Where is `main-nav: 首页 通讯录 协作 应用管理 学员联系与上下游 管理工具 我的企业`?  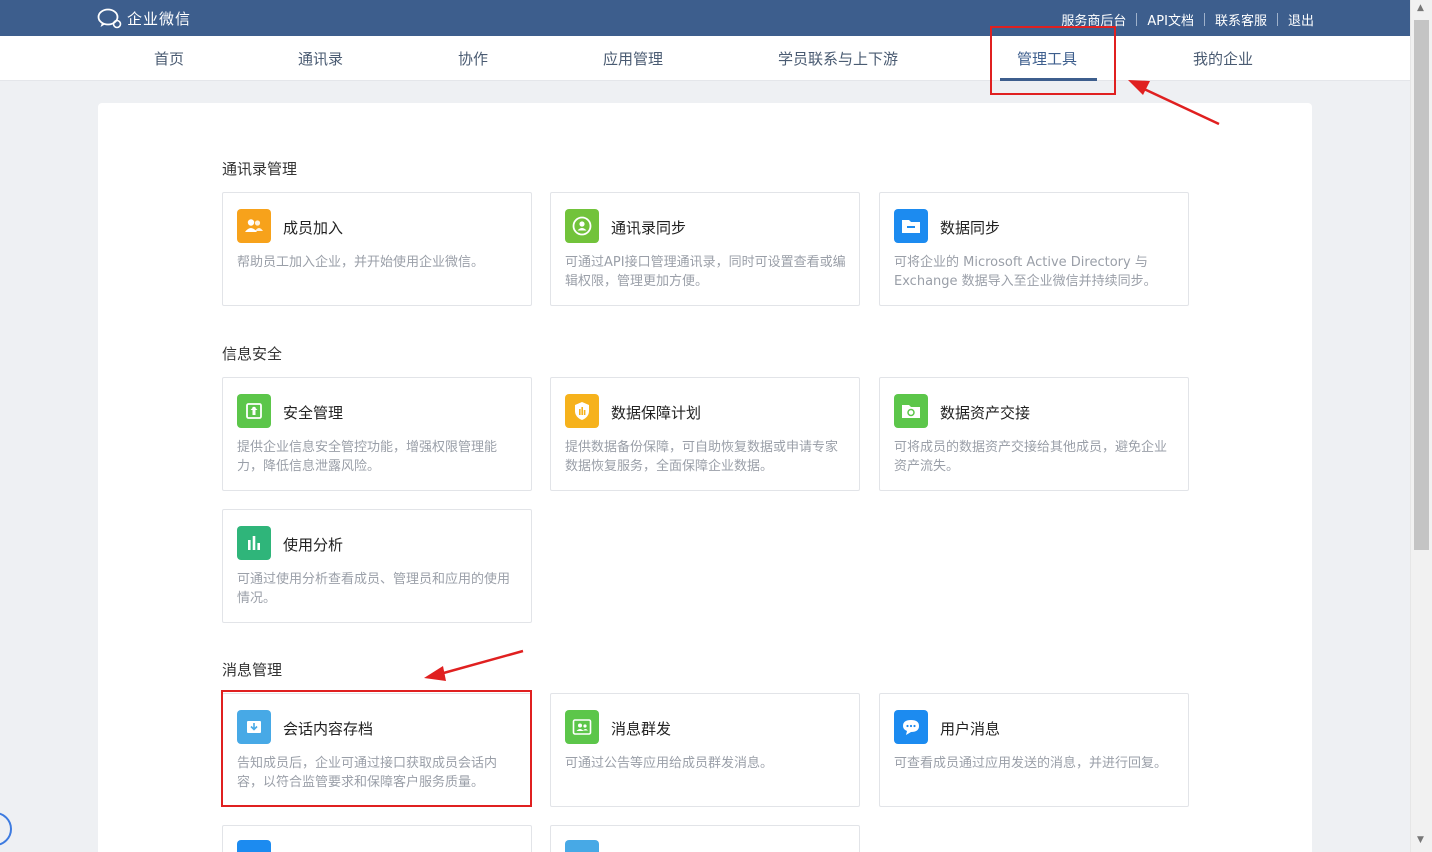
main-nav: 首页 通讯录 协作 应用管理 学员联系与上下游 管理工具 我的企业 is located at coordinates (705, 58).